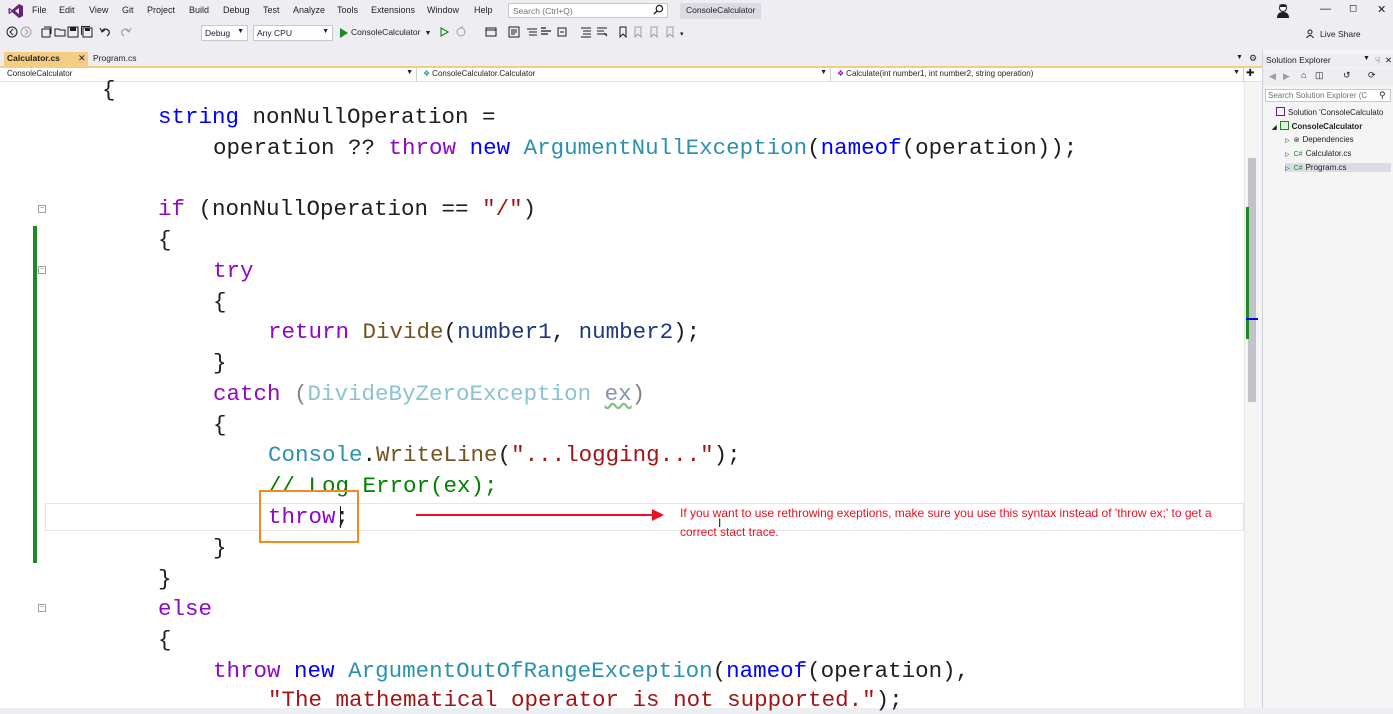 This screenshot has width=1393, height=714. What do you see at coordinates (1325, 9) in the screenshot?
I see `minimize-icon: —` at bounding box center [1325, 9].